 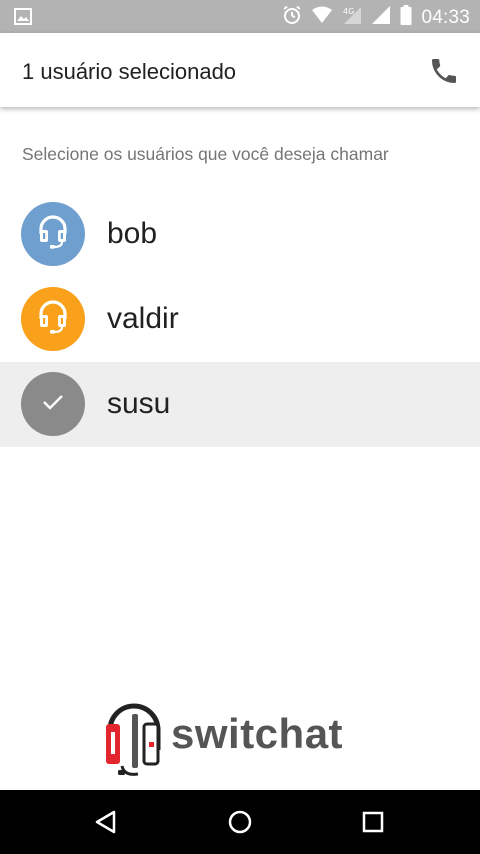 What do you see at coordinates (257, 733) in the screenshot?
I see `logo-text: switchat` at bounding box center [257, 733].